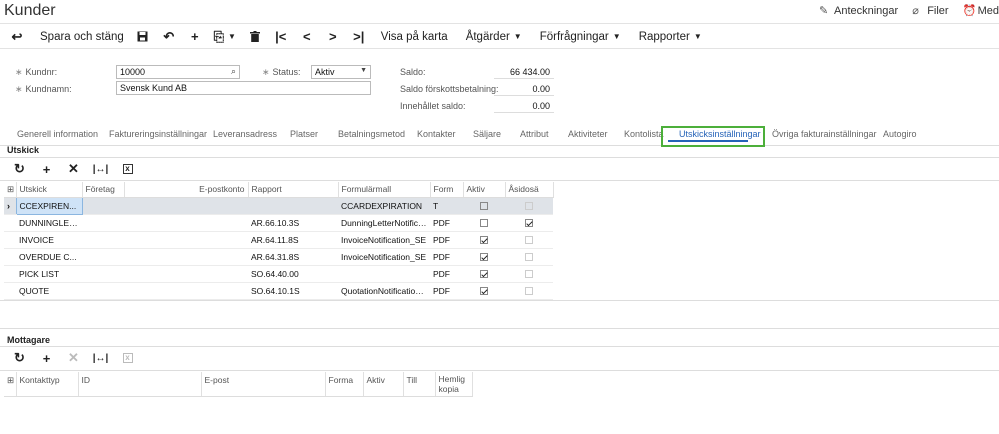 The width and height of the screenshot is (999, 434). Describe the element at coordinates (127, 169) in the screenshot. I see `export-excel-icon: x` at that location.